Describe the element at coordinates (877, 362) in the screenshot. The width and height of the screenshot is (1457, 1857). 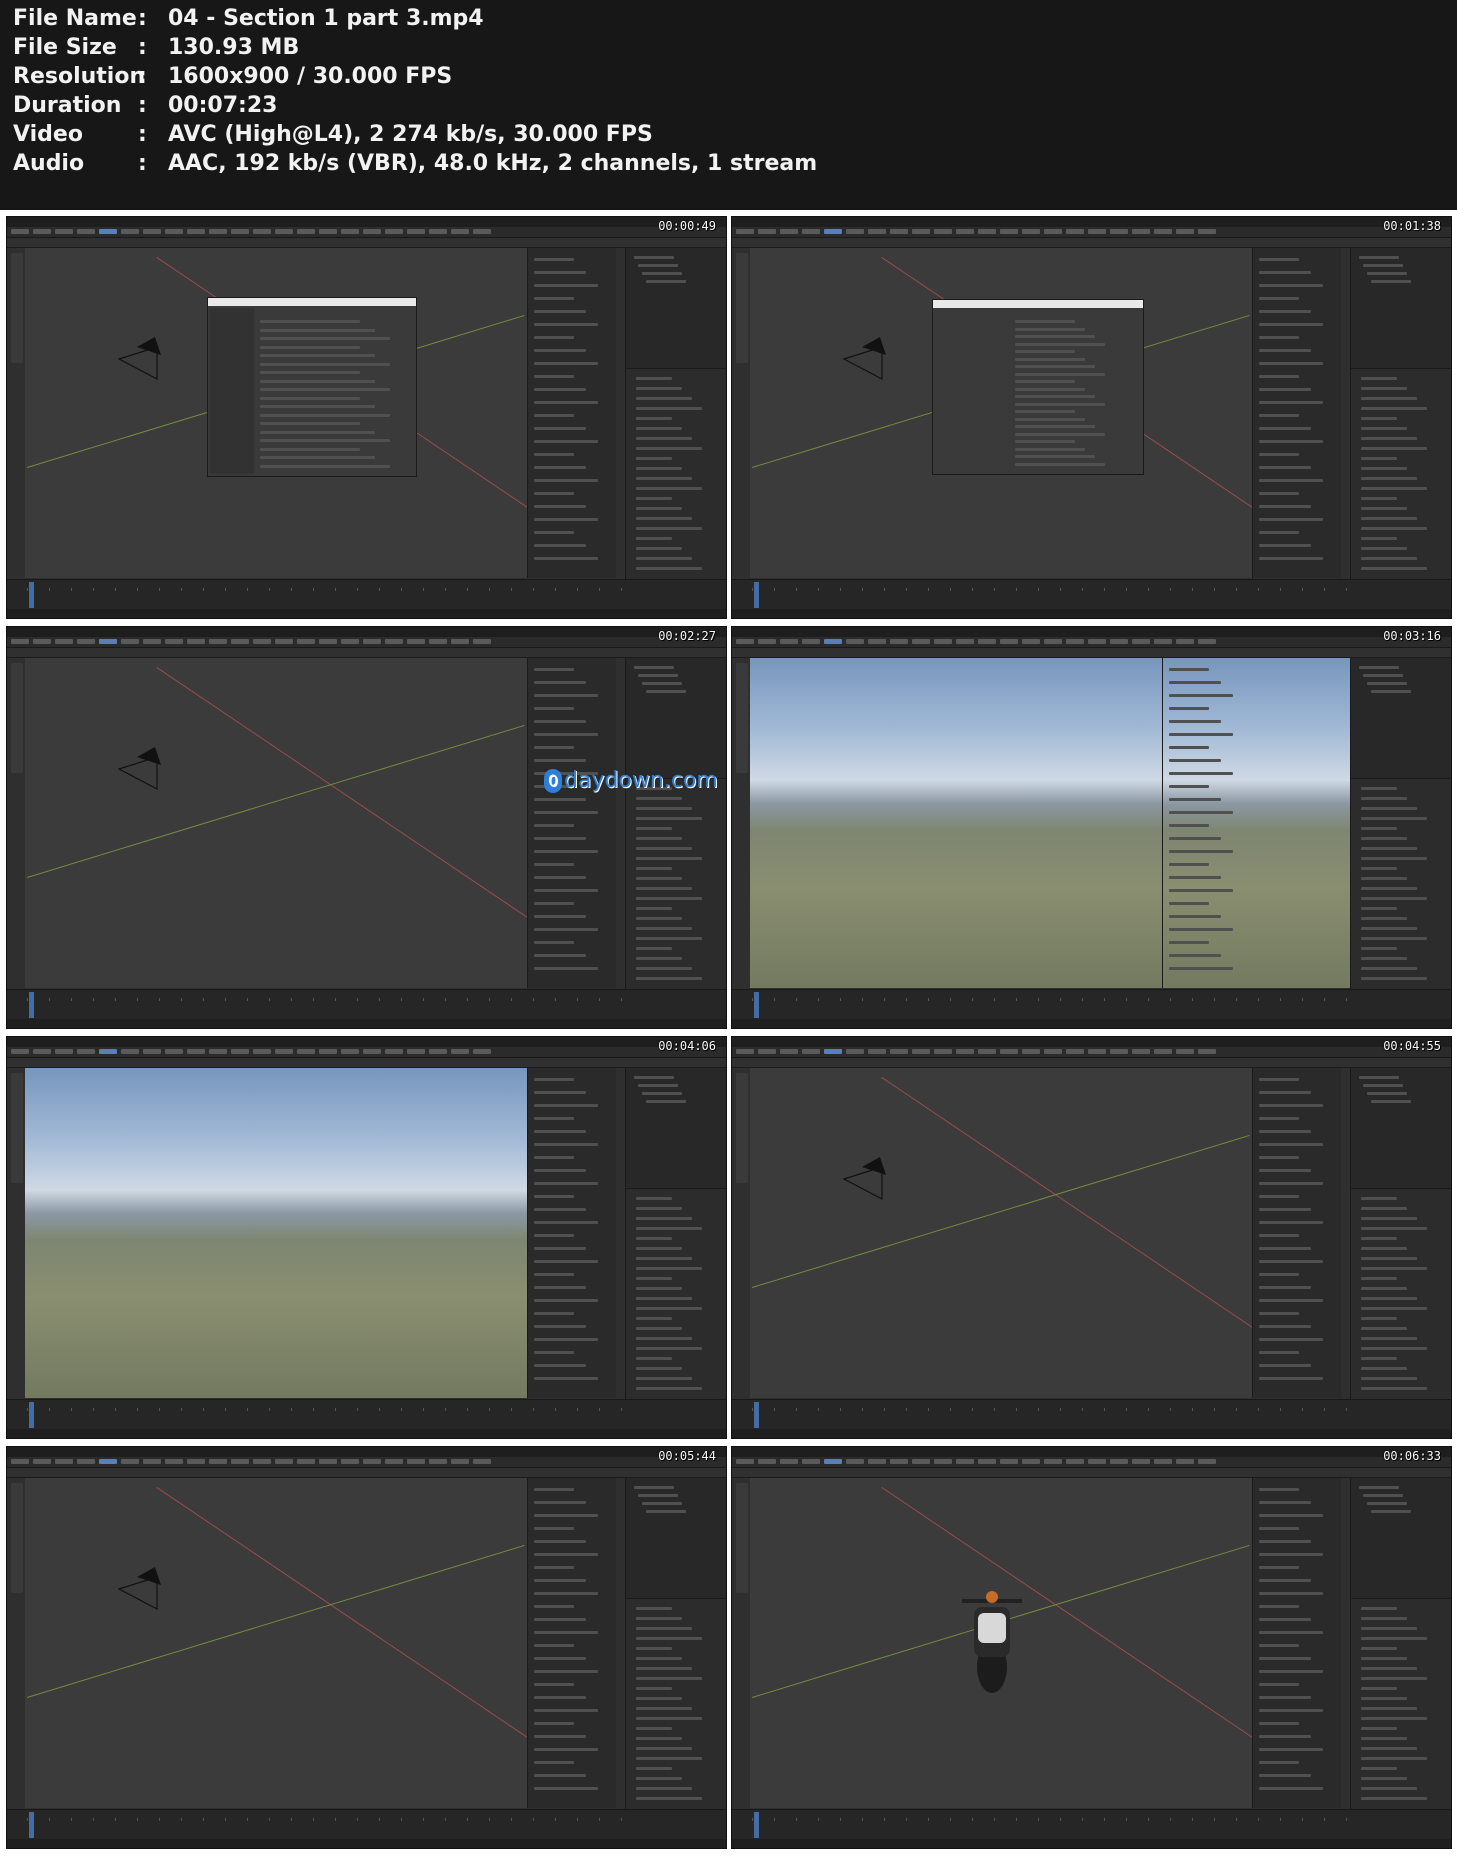
I see `camera-object-icon` at that location.